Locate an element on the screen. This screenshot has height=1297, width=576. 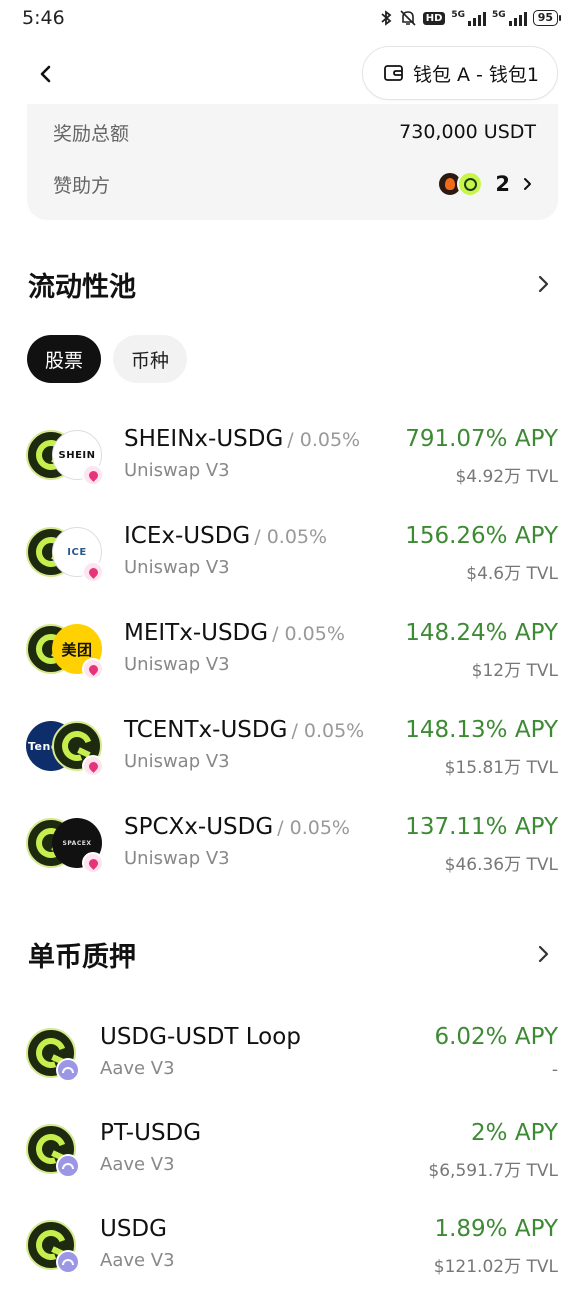
pool-apy: 148.13% APY is located at coordinates (481, 730).